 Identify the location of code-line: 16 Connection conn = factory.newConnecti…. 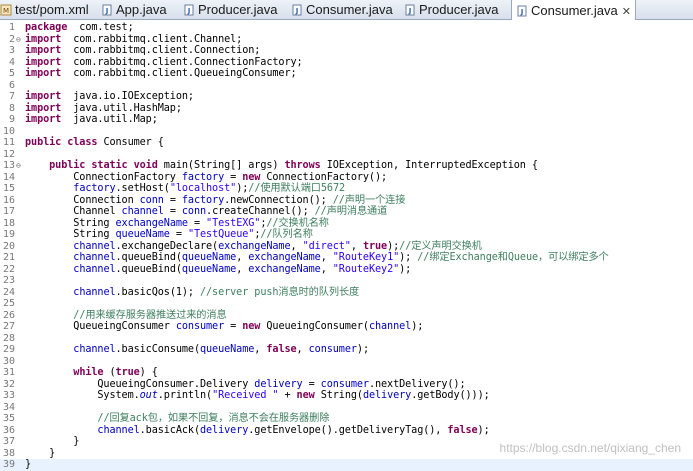
(346, 201).